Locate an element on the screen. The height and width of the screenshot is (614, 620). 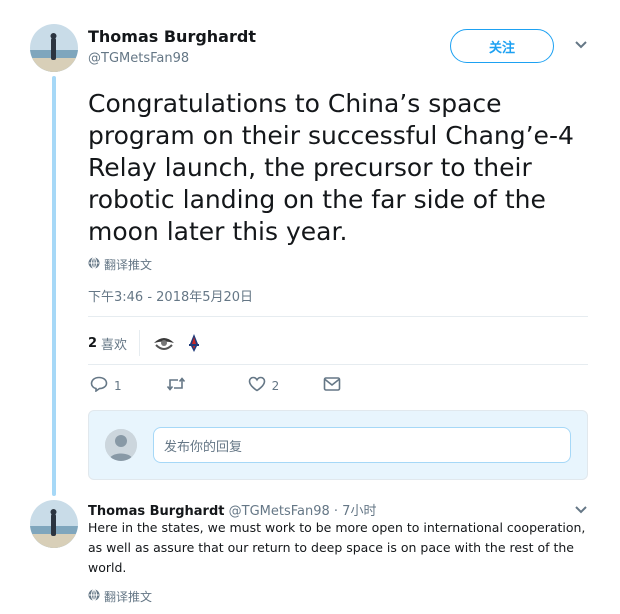
like-action: 2 is located at coordinates (264, 385).